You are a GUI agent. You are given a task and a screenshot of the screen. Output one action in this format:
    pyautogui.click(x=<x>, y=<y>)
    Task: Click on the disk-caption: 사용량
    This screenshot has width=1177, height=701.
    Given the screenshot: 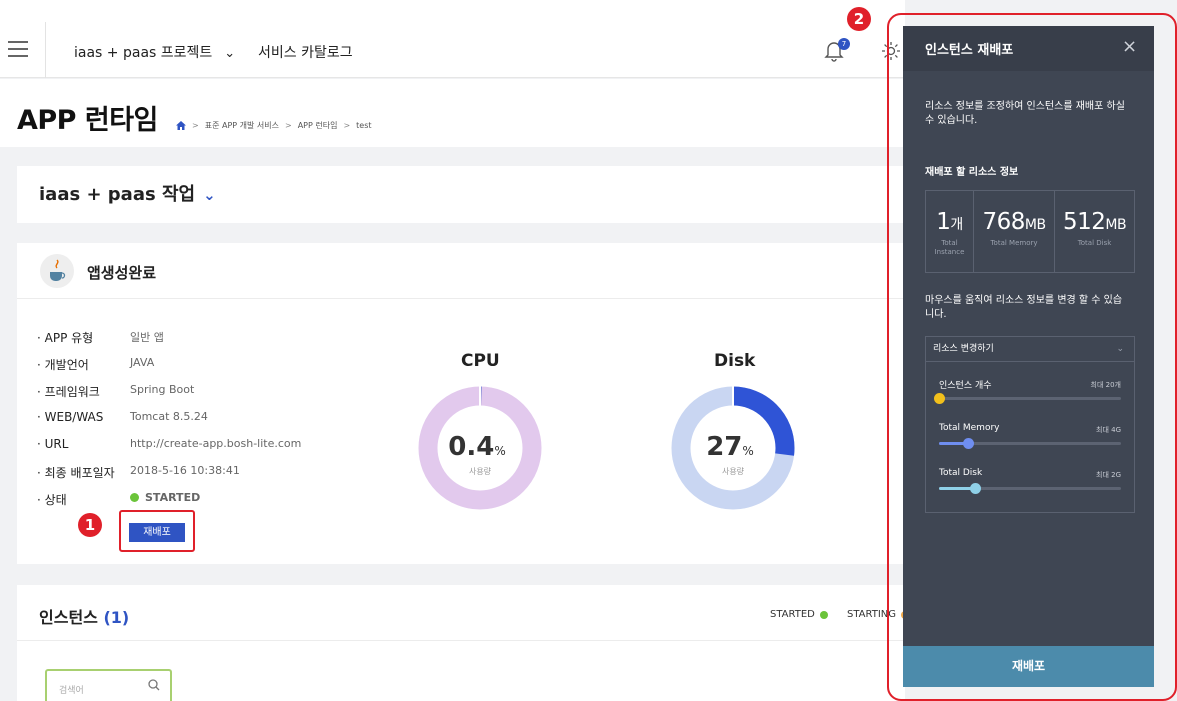 What is the action you would take?
    pyautogui.click(x=733, y=471)
    